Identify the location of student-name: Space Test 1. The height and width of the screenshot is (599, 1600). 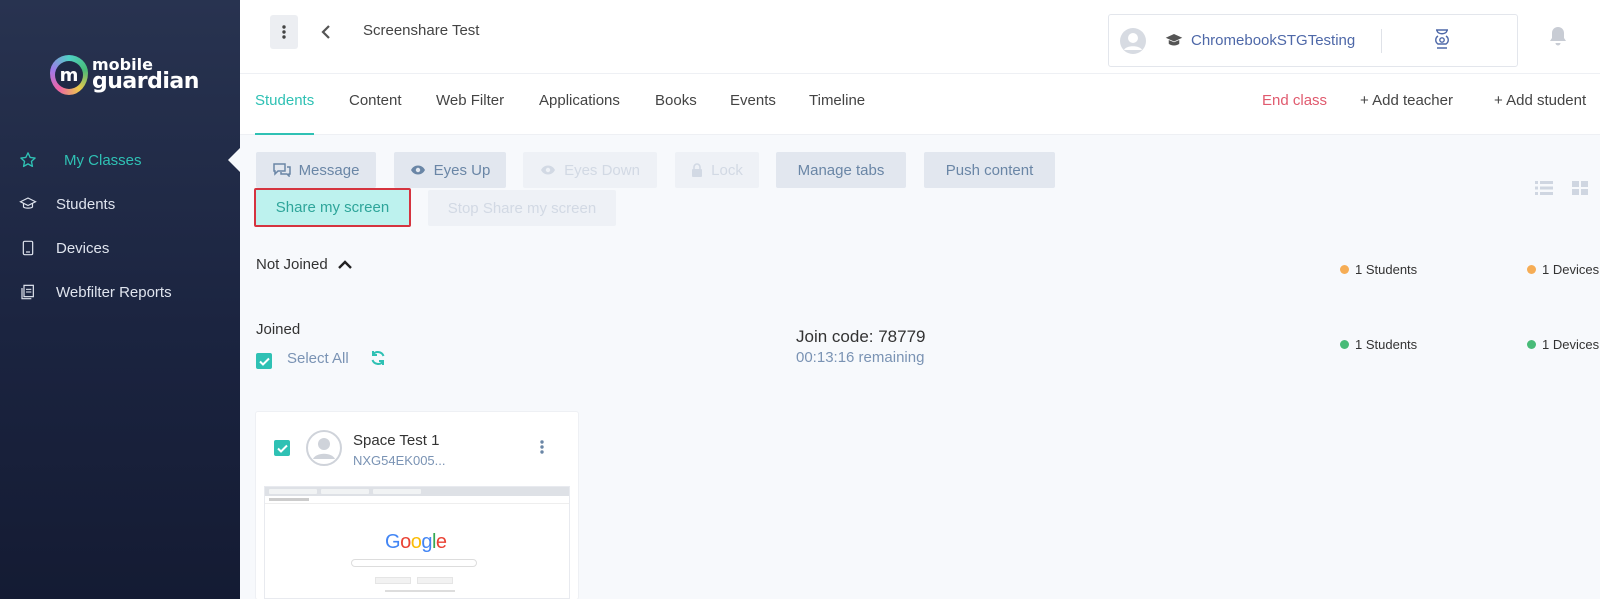
(396, 440).